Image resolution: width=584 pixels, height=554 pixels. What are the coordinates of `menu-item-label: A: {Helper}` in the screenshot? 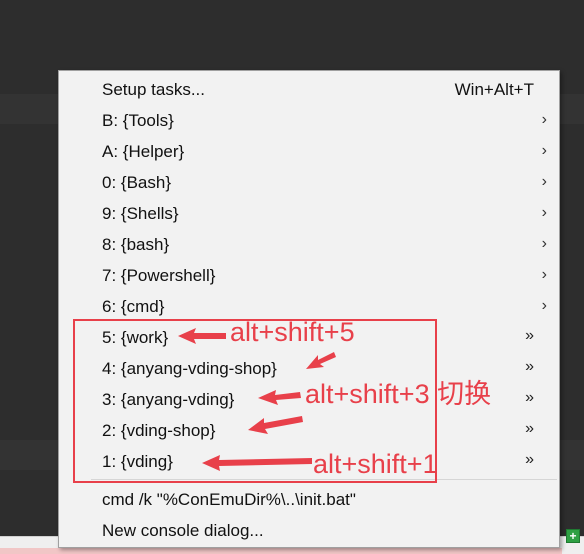 It's located at (143, 151).